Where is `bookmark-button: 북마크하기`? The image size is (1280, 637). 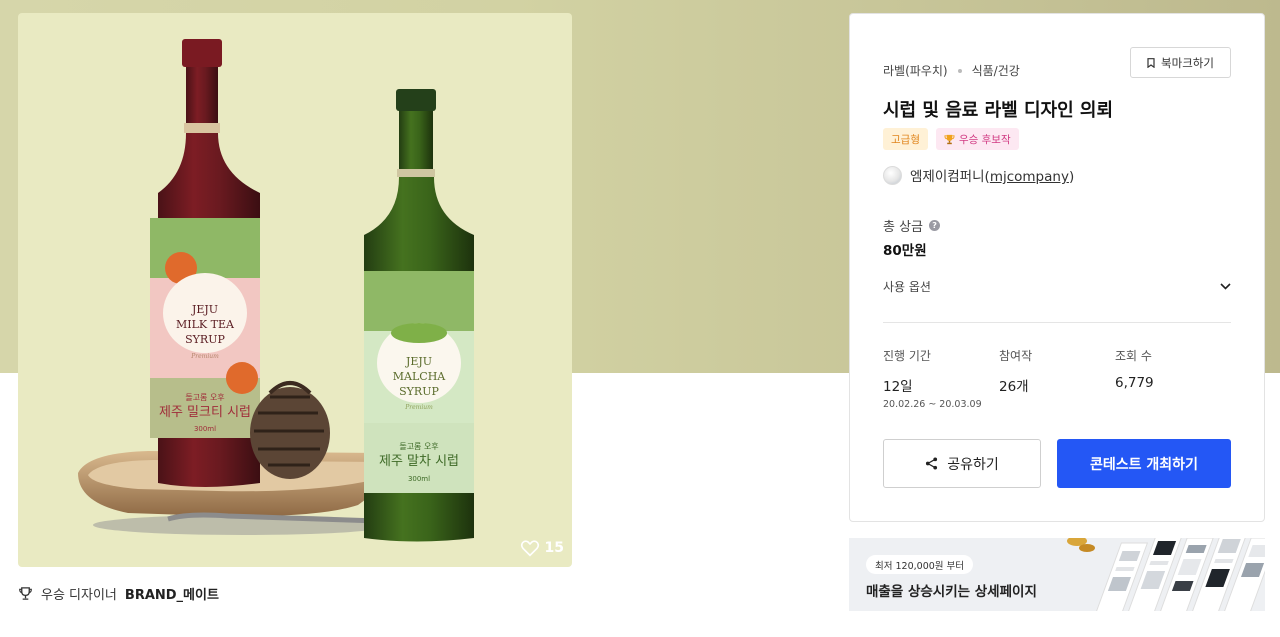 bookmark-button: 북마크하기 is located at coordinates (1180, 62).